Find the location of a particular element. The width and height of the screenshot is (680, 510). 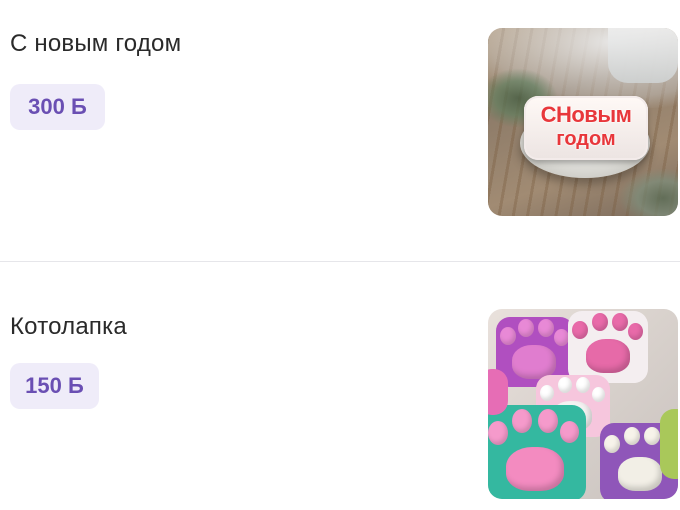

soap-bar: СНовым годом is located at coordinates (586, 128).